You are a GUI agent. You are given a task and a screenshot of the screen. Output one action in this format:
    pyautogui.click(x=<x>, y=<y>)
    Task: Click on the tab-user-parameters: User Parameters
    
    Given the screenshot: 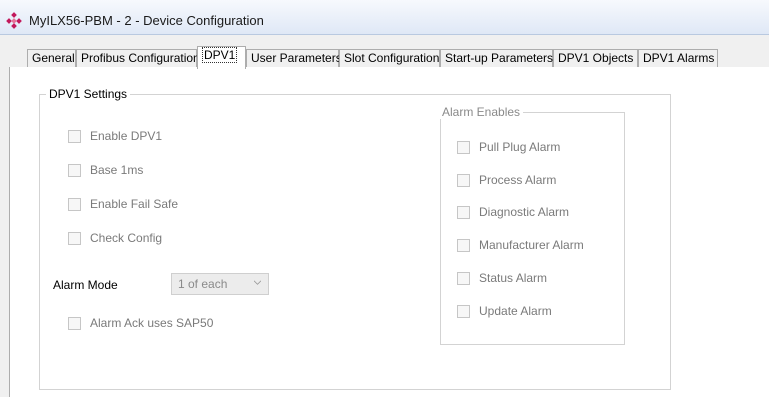 What is the action you would take?
    pyautogui.click(x=294, y=58)
    